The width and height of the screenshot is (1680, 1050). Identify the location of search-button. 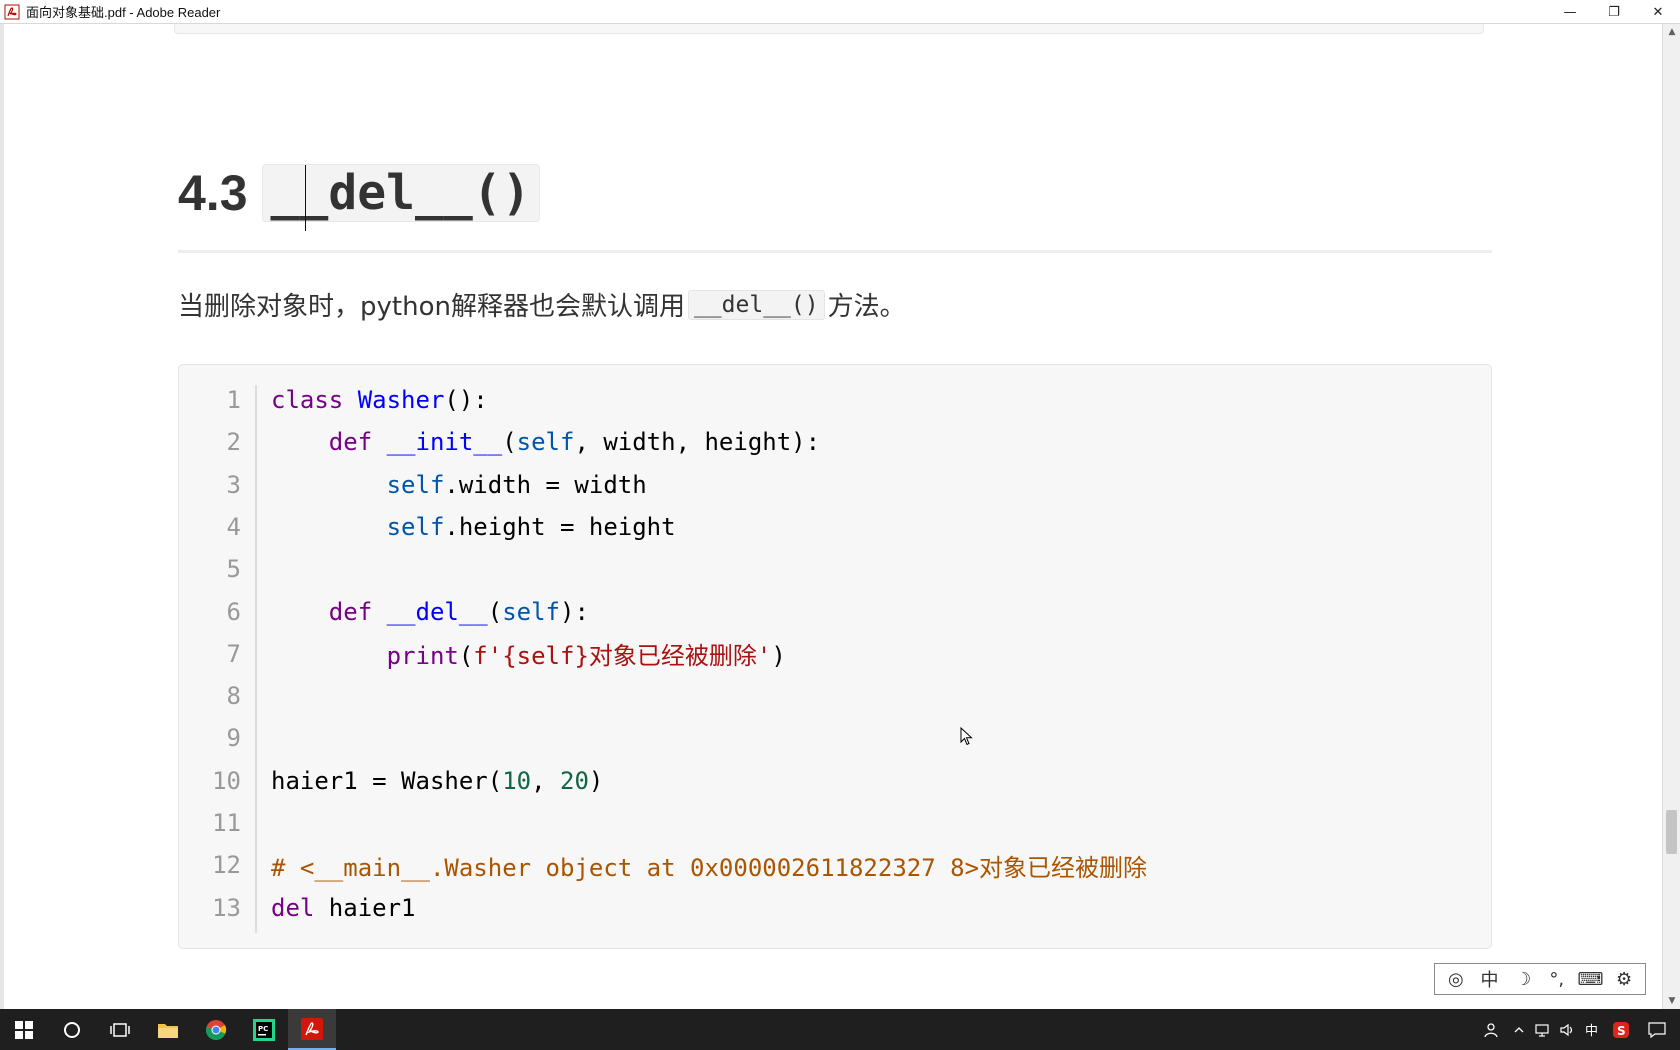
(72, 1029).